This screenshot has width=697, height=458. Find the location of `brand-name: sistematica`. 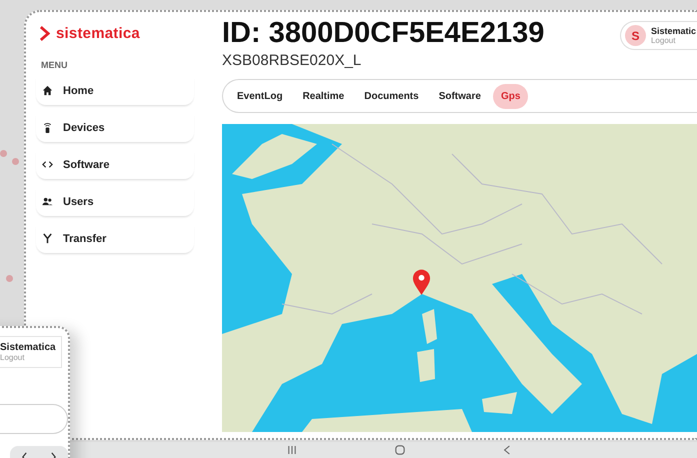

brand-name: sistematica is located at coordinates (98, 33).